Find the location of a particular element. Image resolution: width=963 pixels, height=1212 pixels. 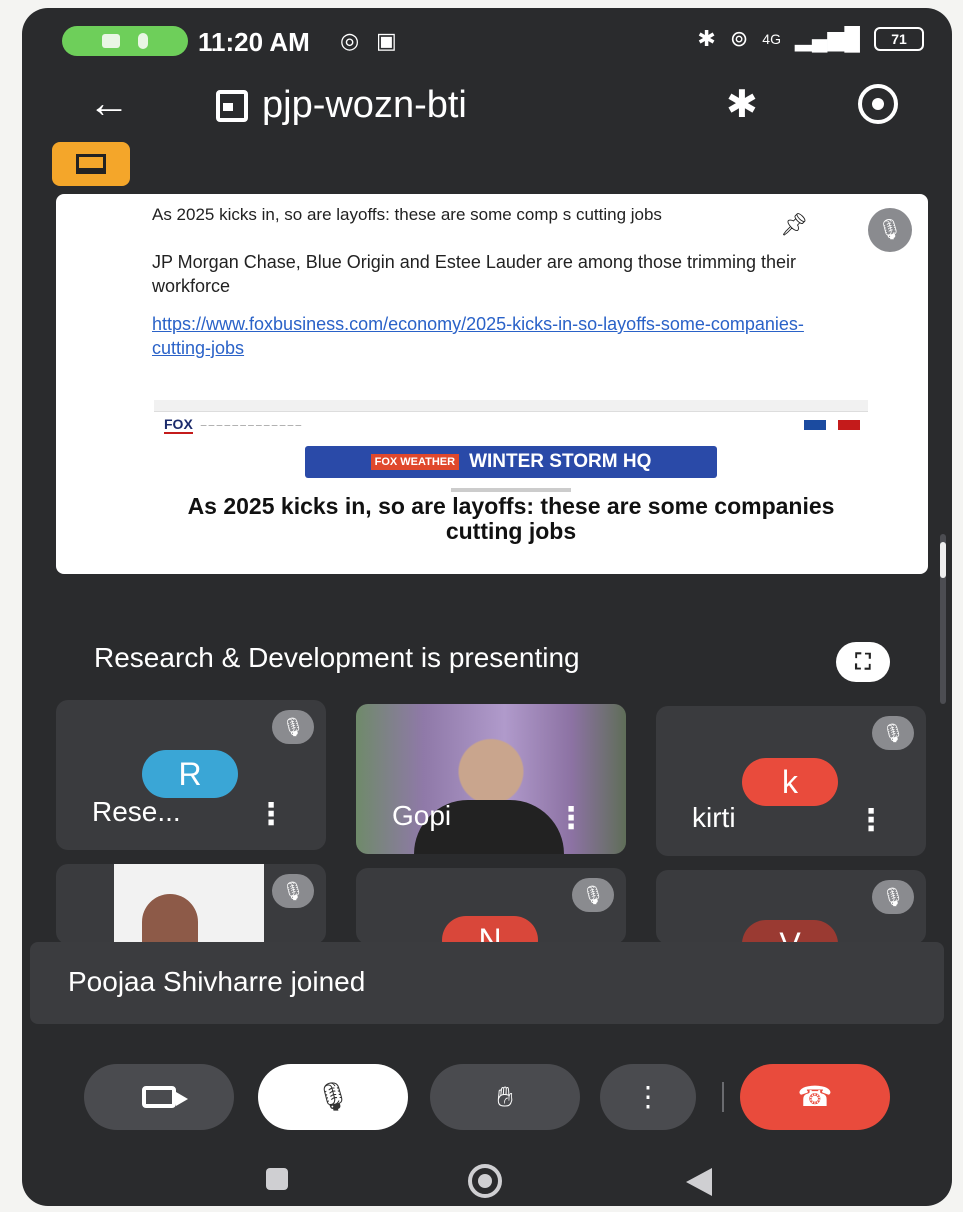

raise-hand-button: ✋︎ is located at coordinates (505, 1097).